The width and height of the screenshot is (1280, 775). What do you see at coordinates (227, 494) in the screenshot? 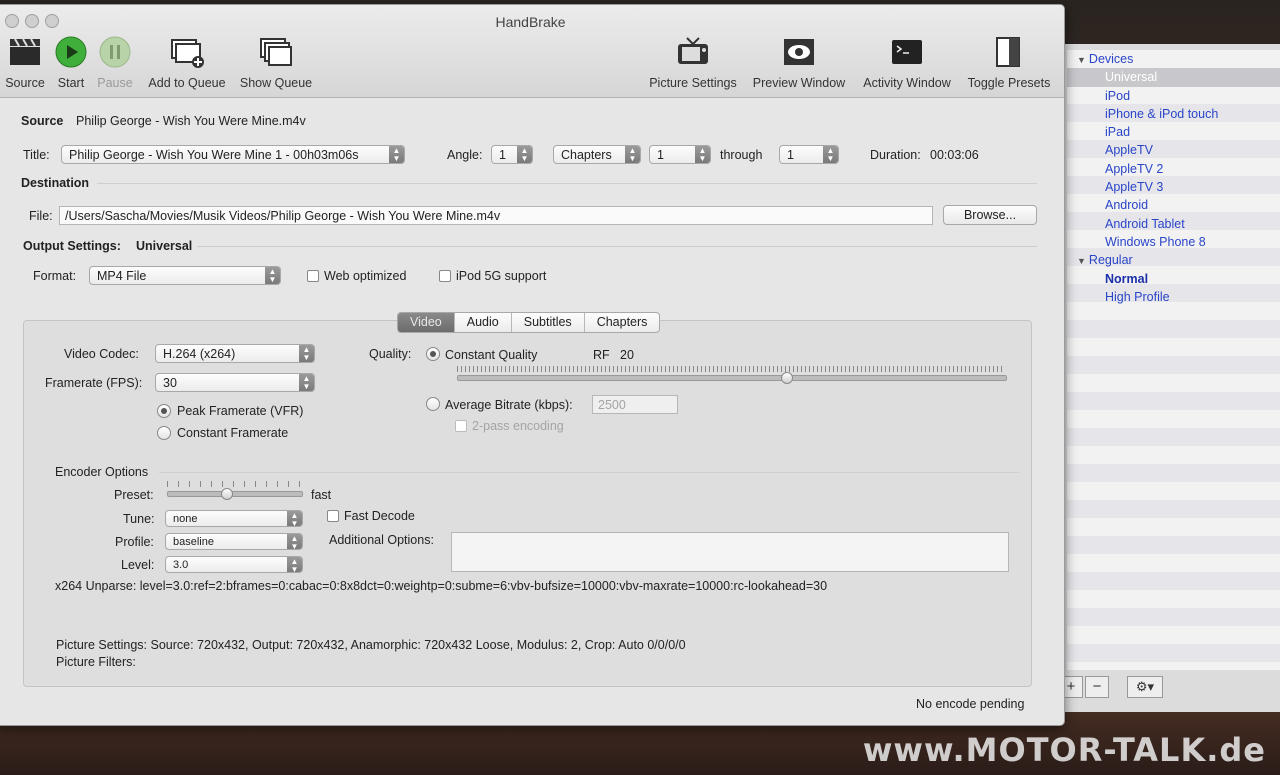
I see `preset-slider-knob` at bounding box center [227, 494].